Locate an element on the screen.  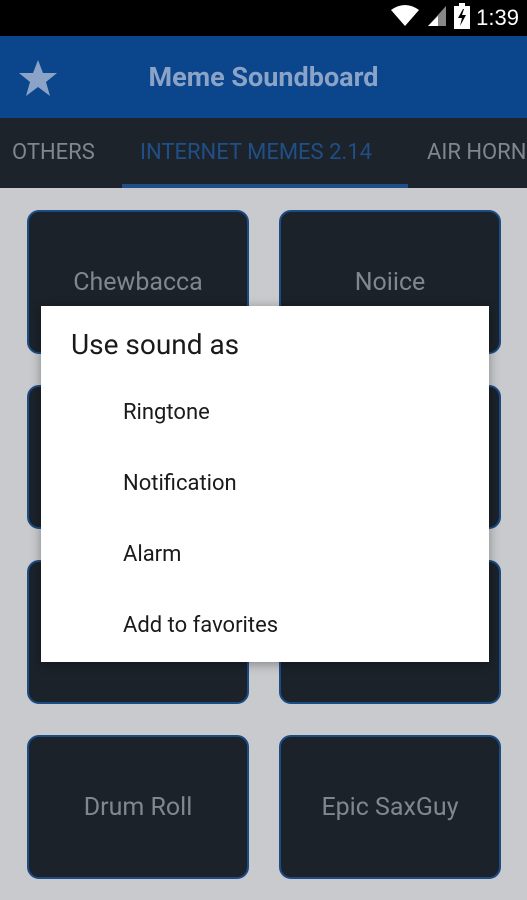
dialog-item-ringtone: Ringtone is located at coordinates (293, 413).